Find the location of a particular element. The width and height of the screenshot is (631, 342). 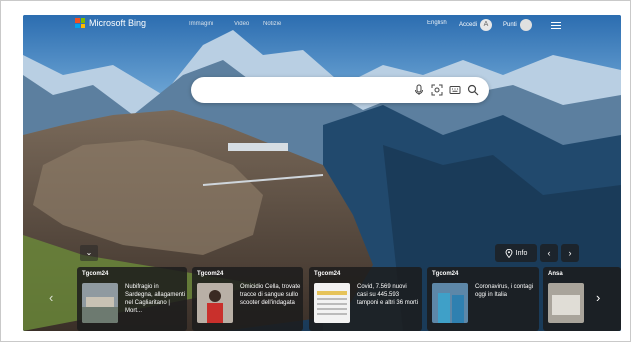

location-pin-icon is located at coordinates (509, 253).